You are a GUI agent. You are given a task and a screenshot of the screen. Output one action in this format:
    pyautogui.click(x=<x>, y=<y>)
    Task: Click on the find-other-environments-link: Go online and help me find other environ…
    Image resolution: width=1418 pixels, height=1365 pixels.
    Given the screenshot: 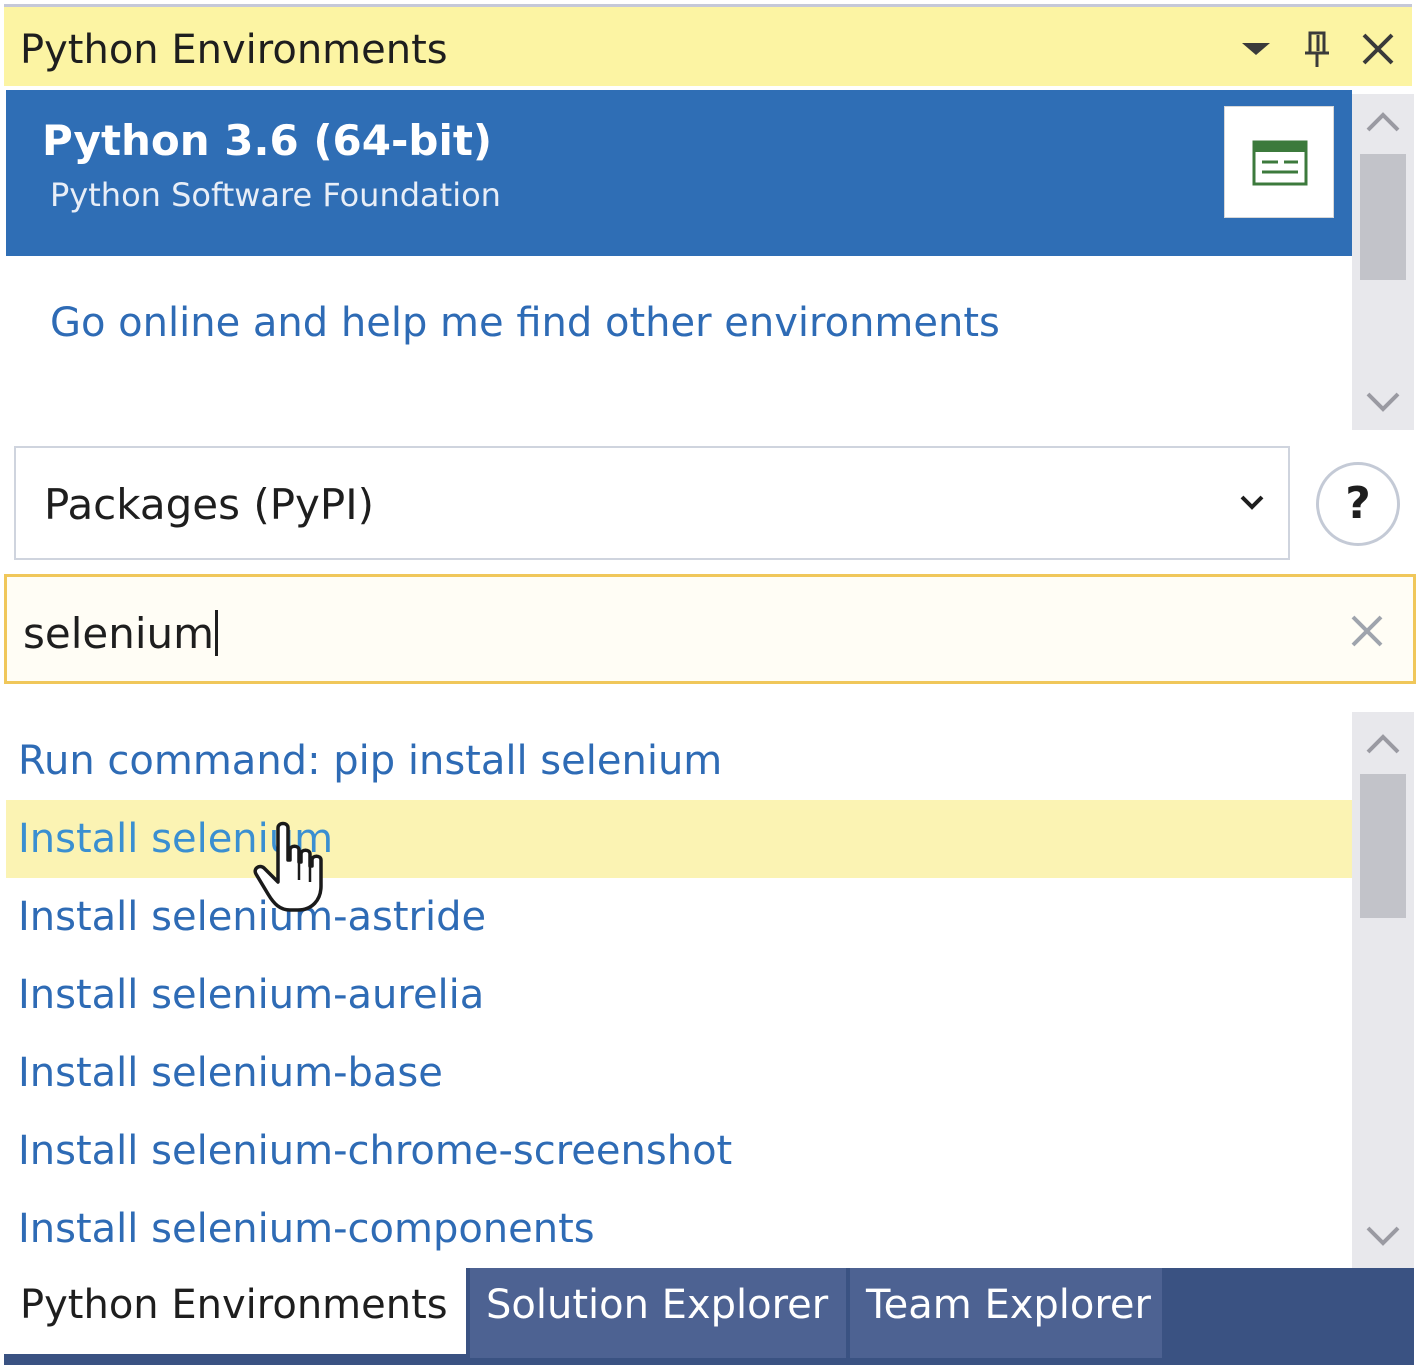 What is the action you would take?
    pyautogui.click(x=525, y=323)
    